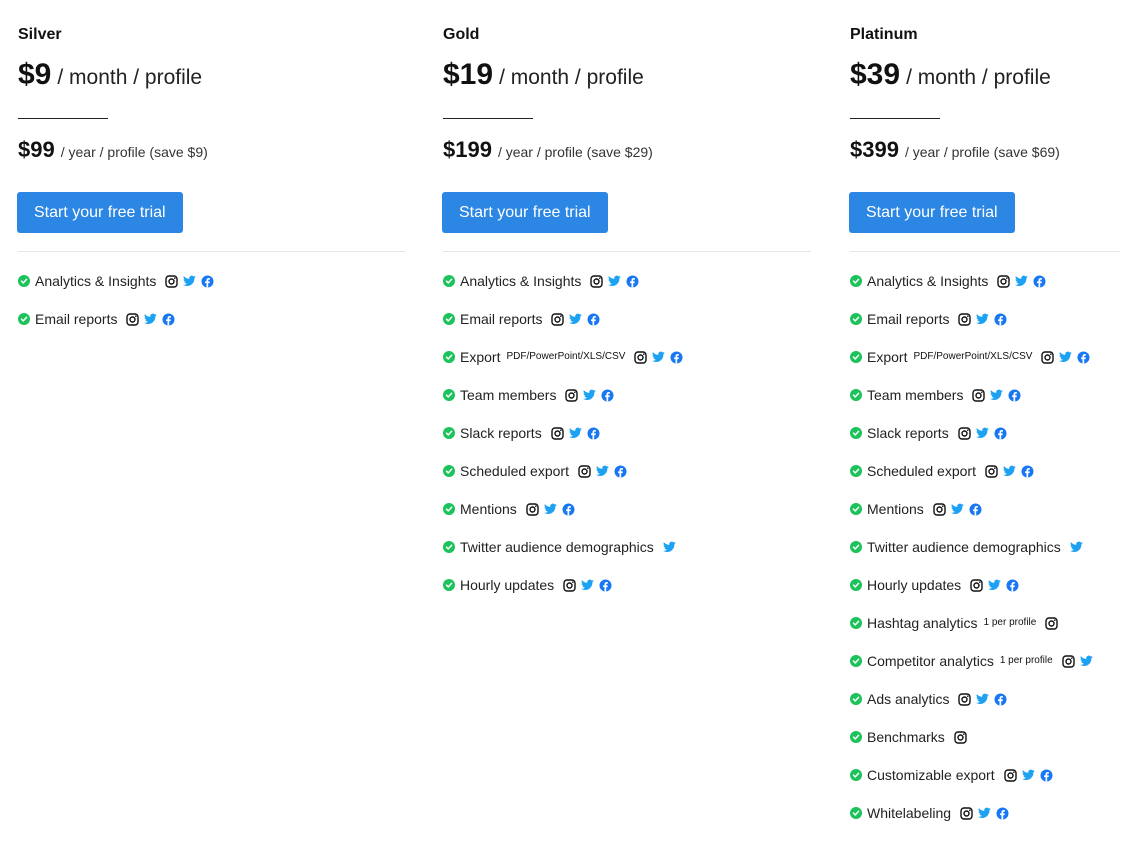  I want to click on feature-item: Customizable export, so click(971, 775).